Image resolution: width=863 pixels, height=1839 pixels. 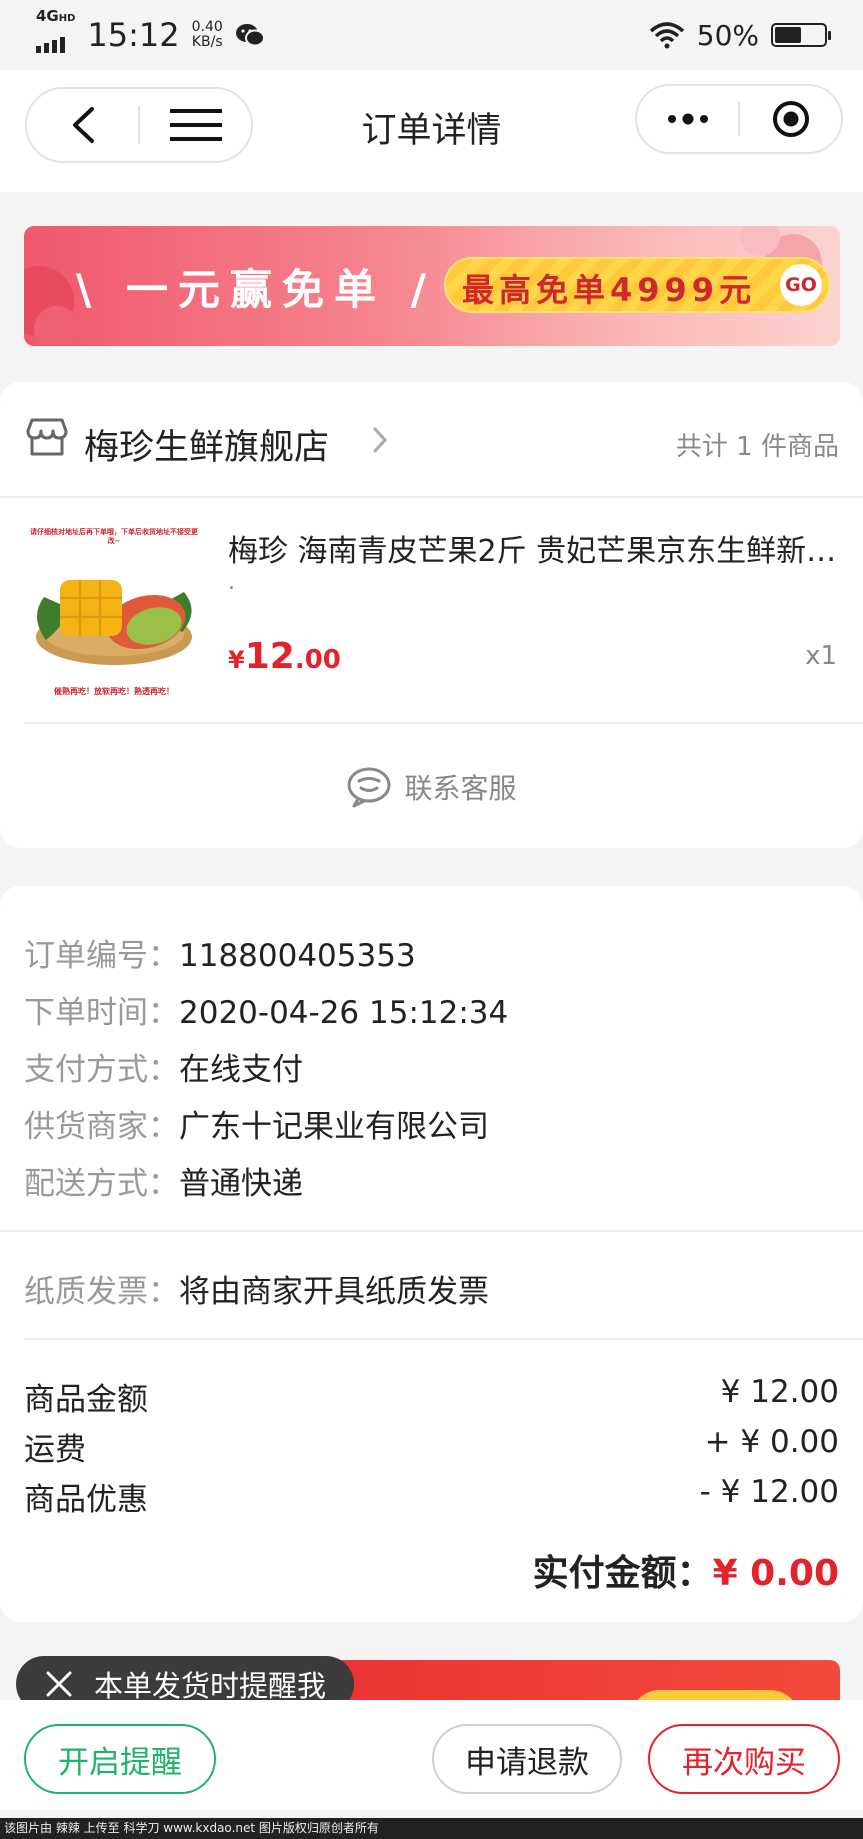 What do you see at coordinates (344, 1013) in the screenshot?
I see `order-time-value: 2020-04-26 15:12:34` at bounding box center [344, 1013].